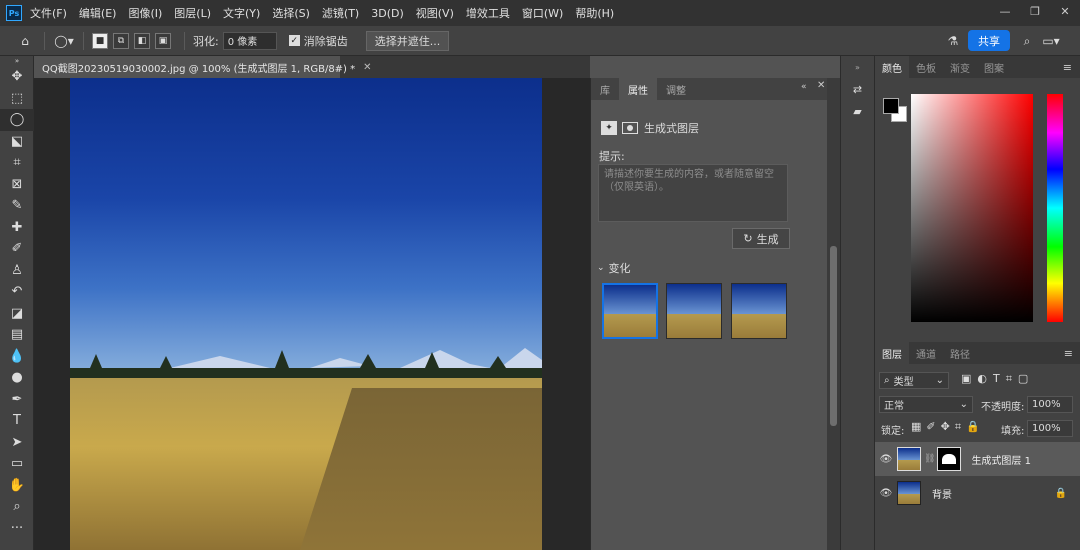 Image resolution: width=1080 pixels, height=550 pixels. Describe the element at coordinates (17, 61) in the screenshot. I see `collapse-icon: »` at that location.